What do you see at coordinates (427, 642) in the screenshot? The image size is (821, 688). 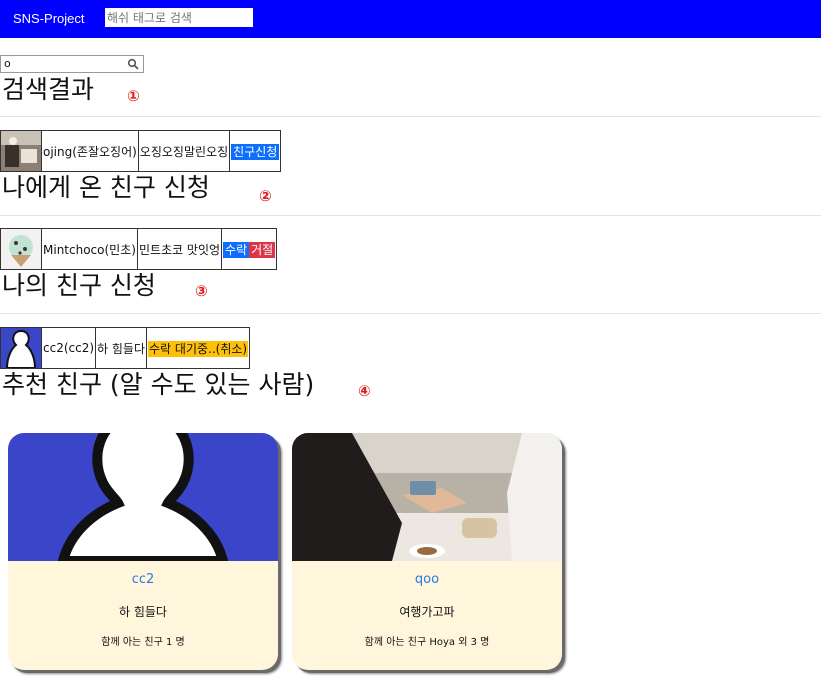 I see `card-mutual-friends: 함께 아는 친구 Hoya 외 3 명` at bounding box center [427, 642].